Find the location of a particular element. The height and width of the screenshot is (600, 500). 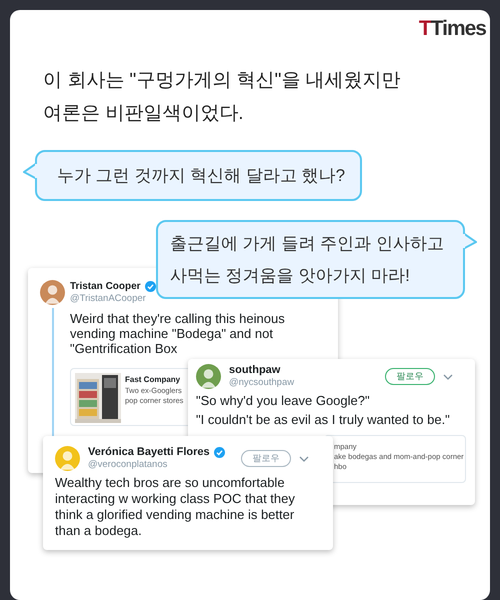

user-name: southpaw is located at coordinates (254, 370).